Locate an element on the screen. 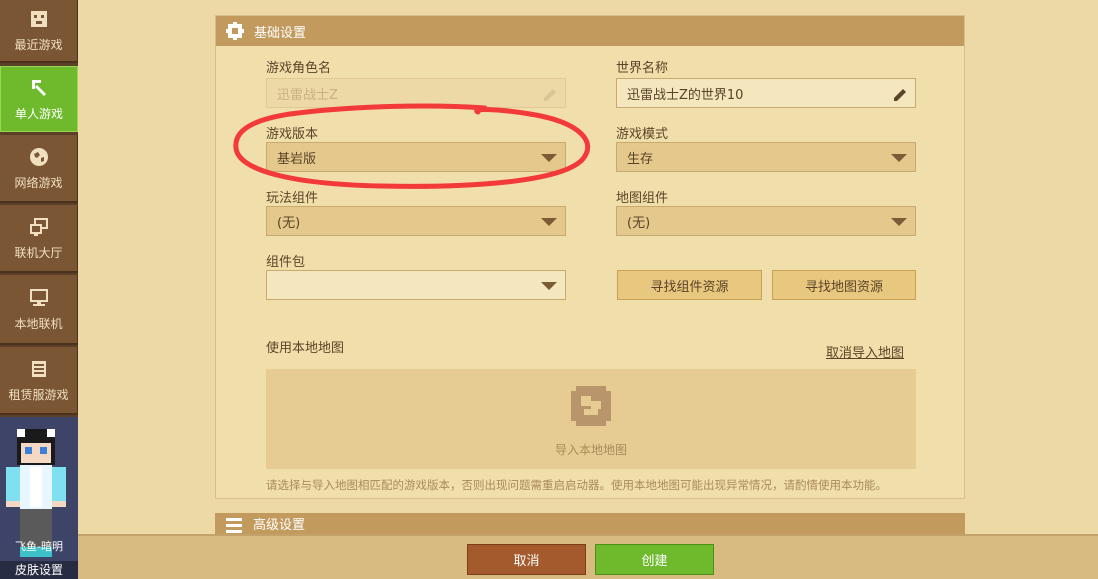  player-skin-avatar is located at coordinates (39, 498).